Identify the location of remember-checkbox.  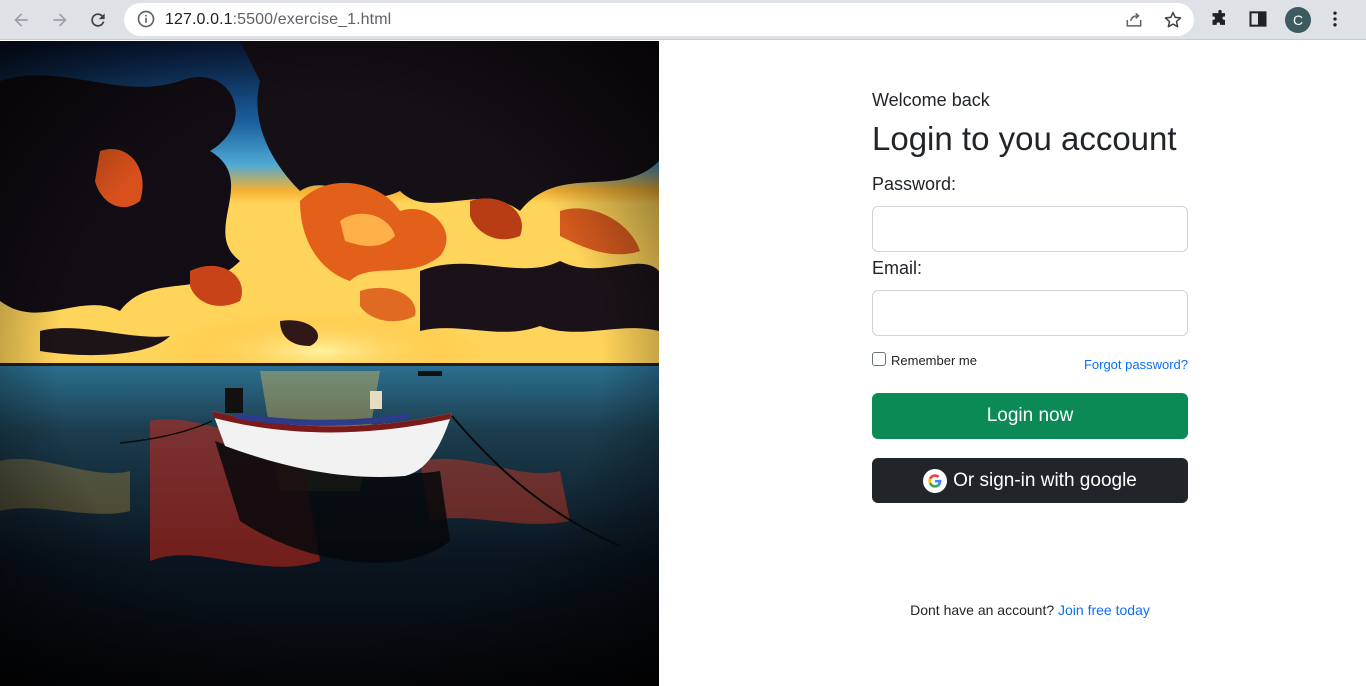
(879, 358).